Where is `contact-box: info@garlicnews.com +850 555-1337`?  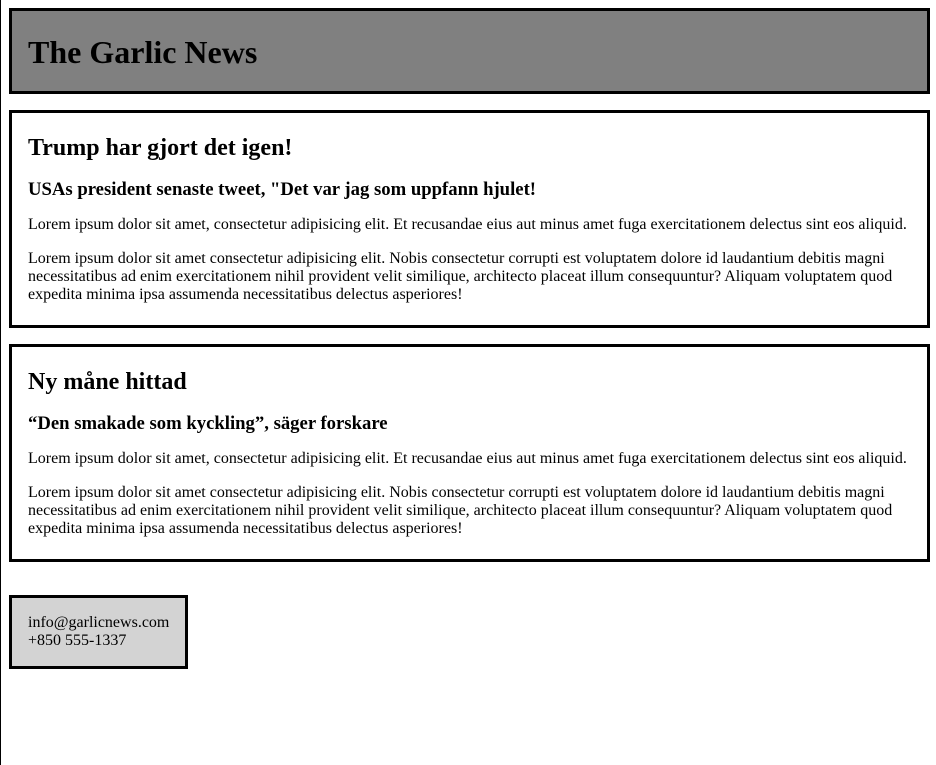 contact-box: info@garlicnews.com +850 555-1337 is located at coordinates (98, 632).